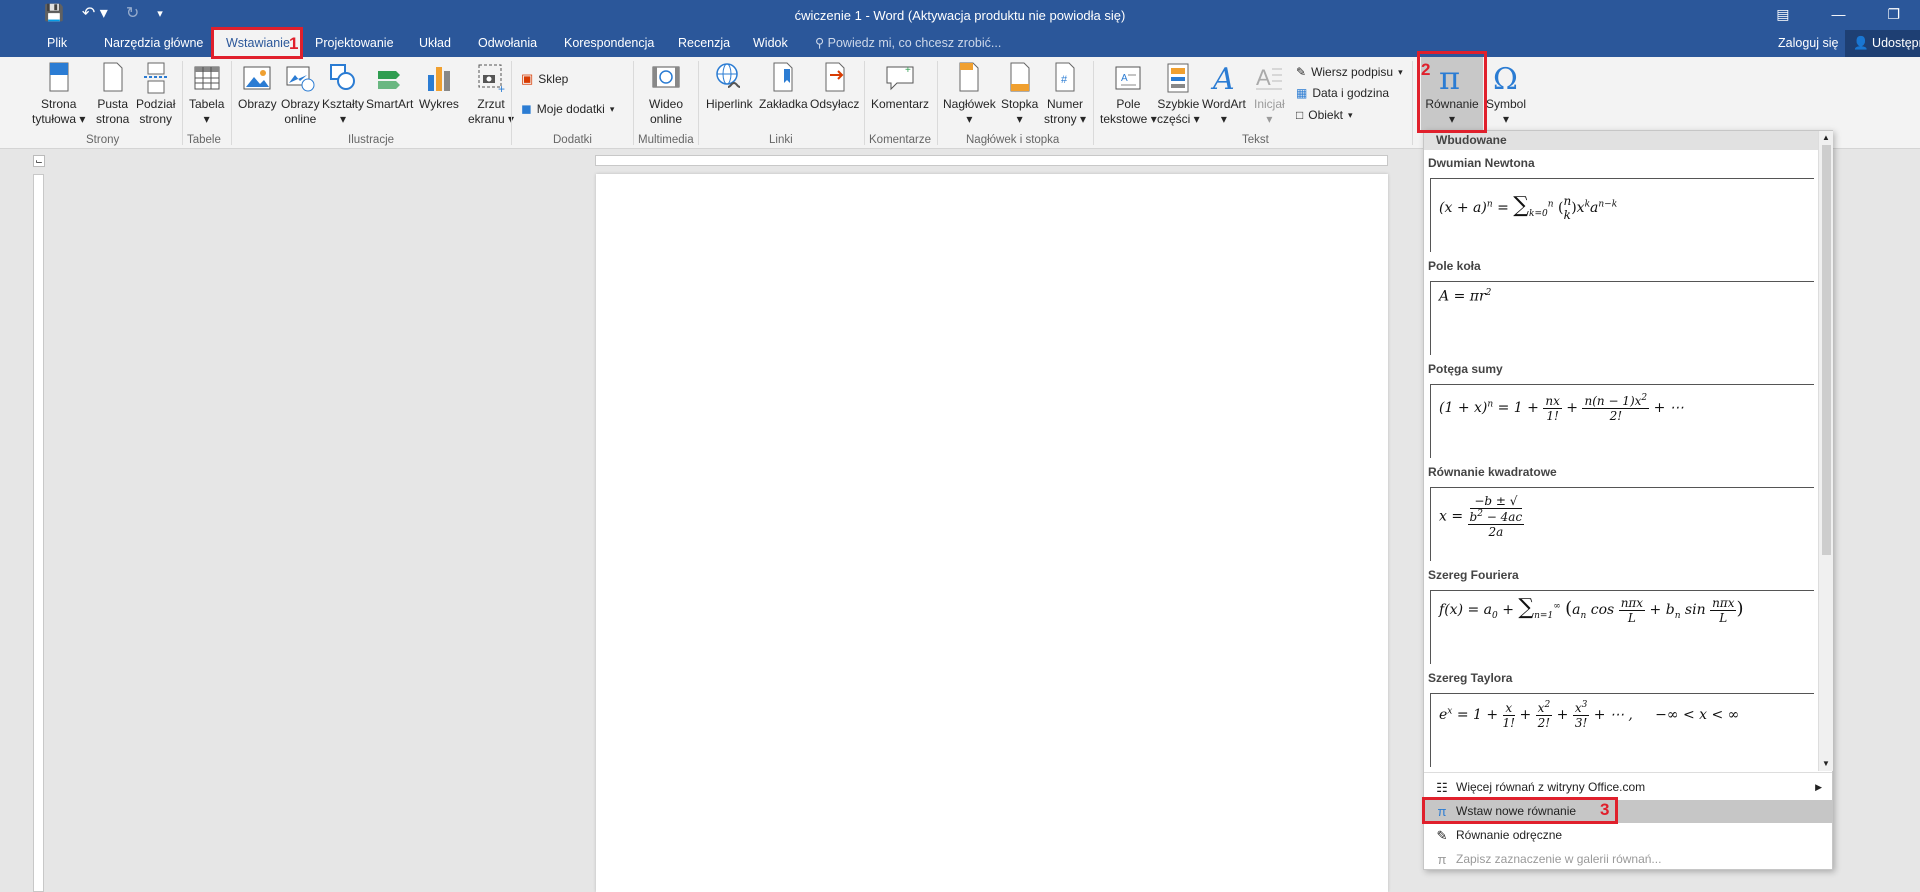  I want to click on table-icon, so click(207, 78).